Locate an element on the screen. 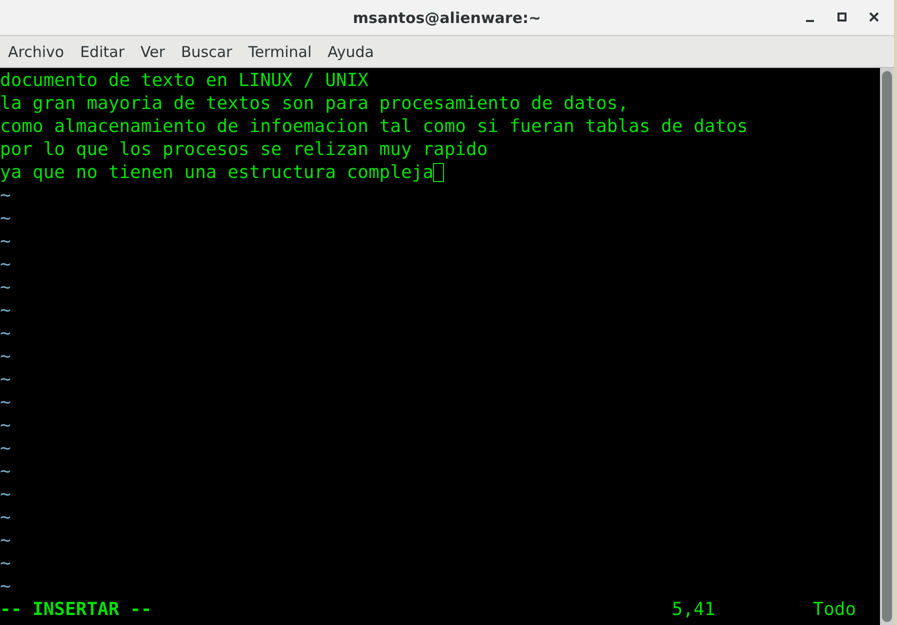 The height and width of the screenshot is (625, 897). window-title: msantos@alienware:~ is located at coordinates (447, 17).